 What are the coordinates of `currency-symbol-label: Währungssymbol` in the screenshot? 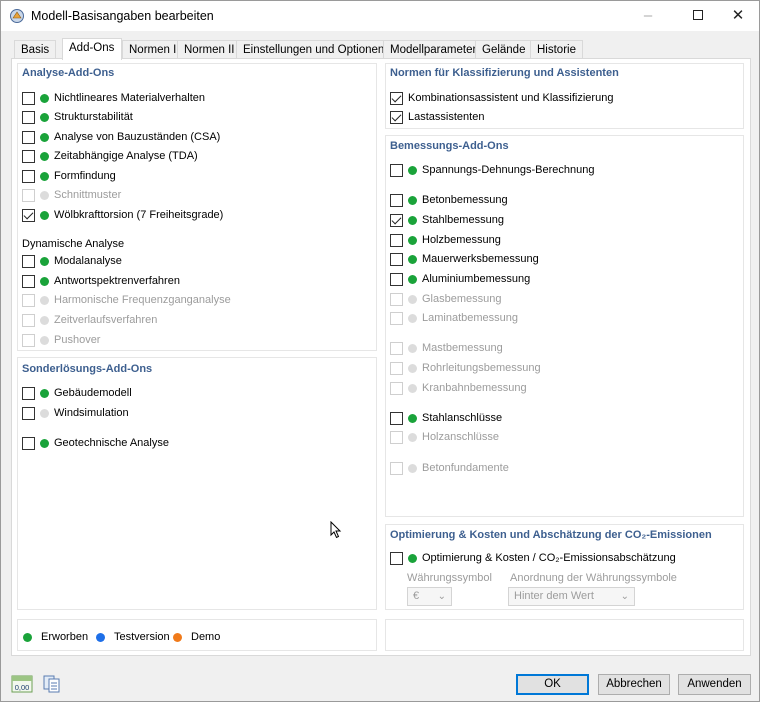 It's located at (449, 578).